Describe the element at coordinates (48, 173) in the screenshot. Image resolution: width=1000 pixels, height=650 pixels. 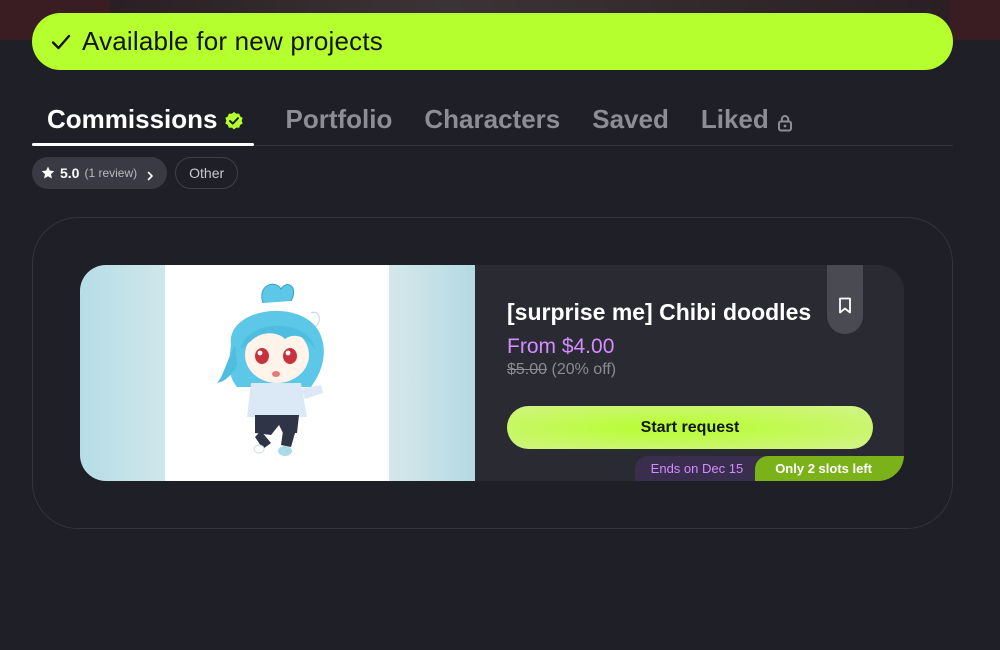
I see `star-icon` at that location.